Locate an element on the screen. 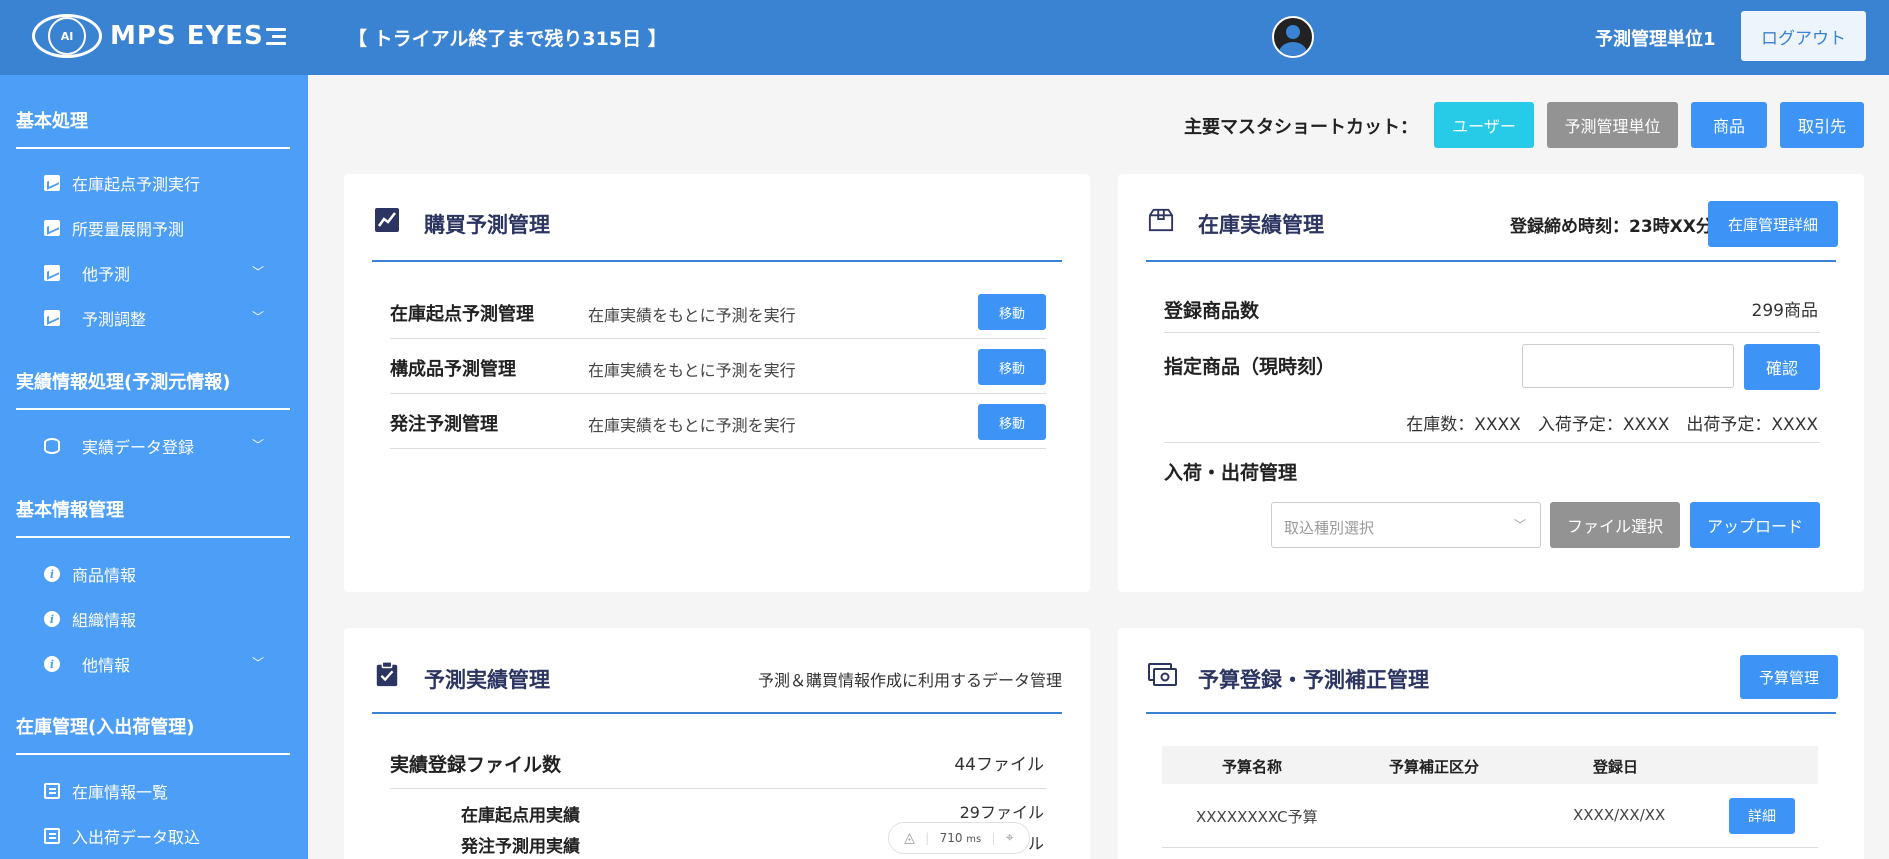 This screenshot has width=1889, height=859. upload-button: アップロード is located at coordinates (1755, 525).